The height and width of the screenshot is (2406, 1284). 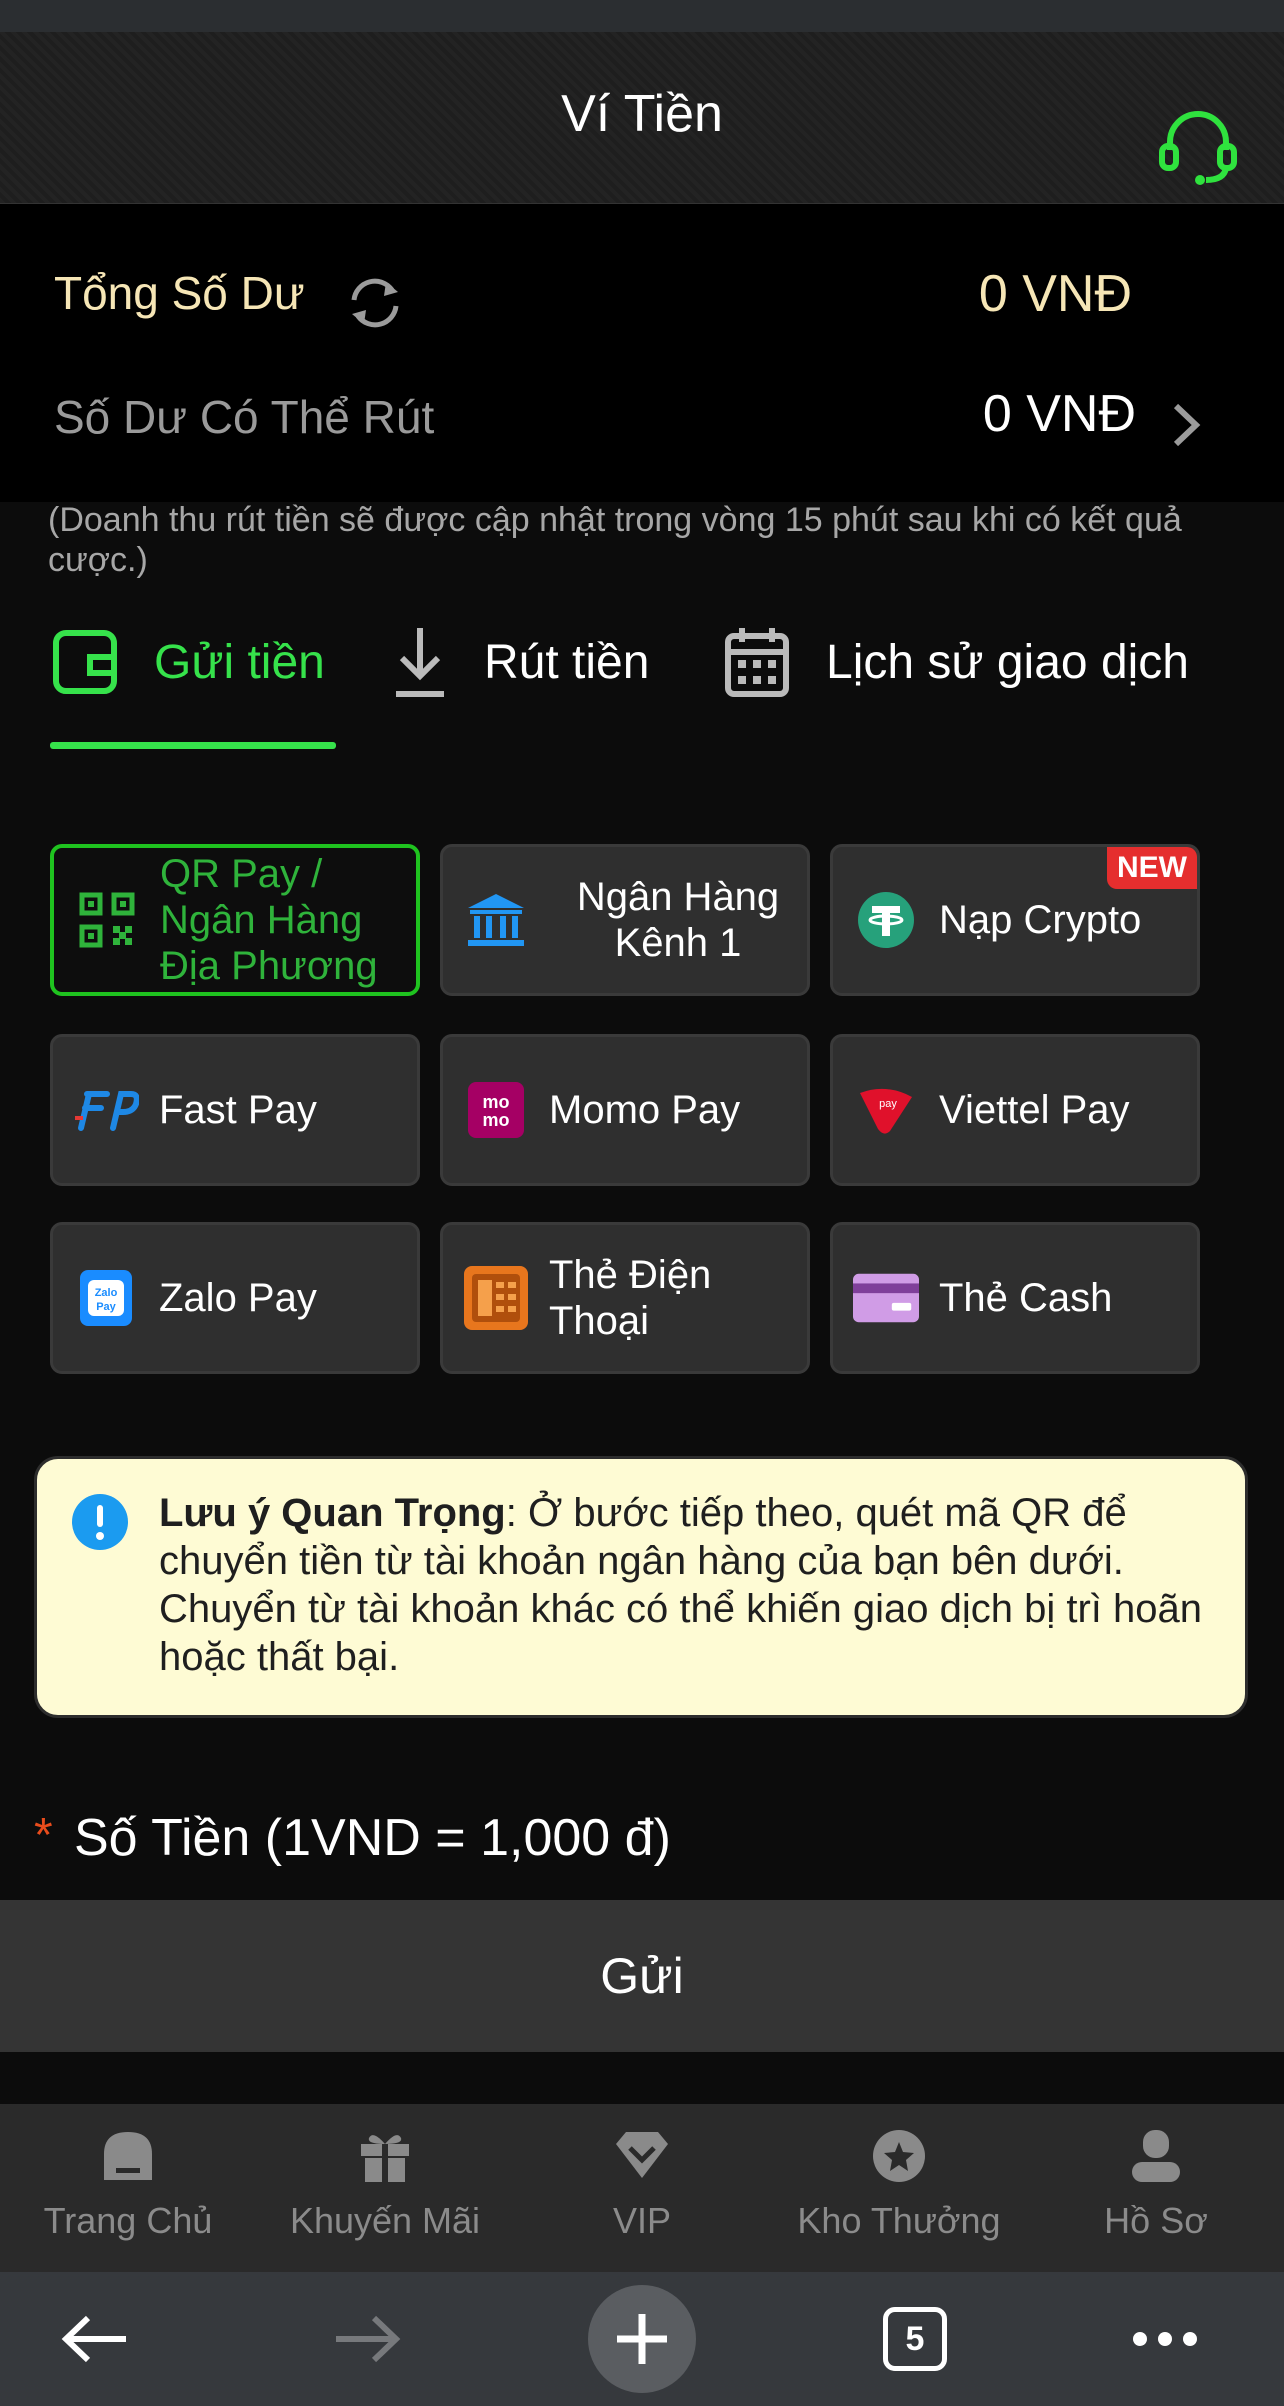 What do you see at coordinates (385, 2188) in the screenshot?
I see `nav-promotions: Khuyến Mãi` at bounding box center [385, 2188].